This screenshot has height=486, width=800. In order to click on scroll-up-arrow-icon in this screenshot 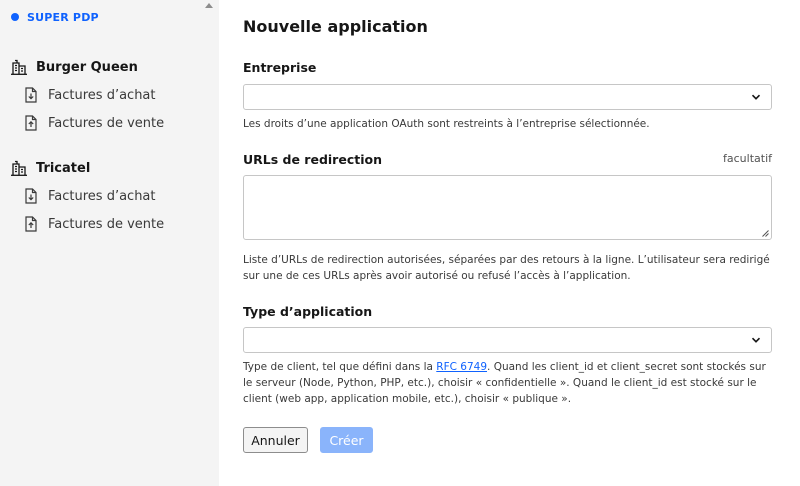, I will do `click(209, 5)`.